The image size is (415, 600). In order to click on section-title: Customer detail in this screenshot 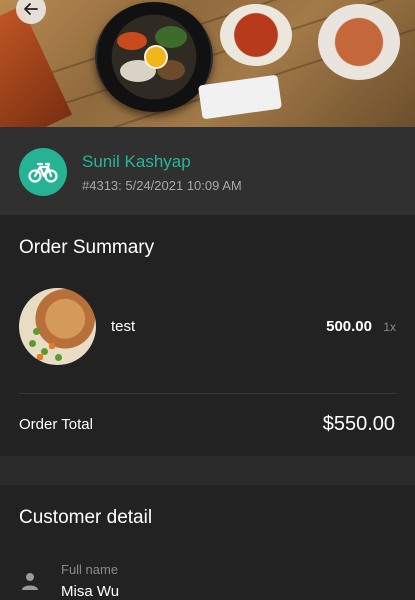, I will do `click(86, 517)`.